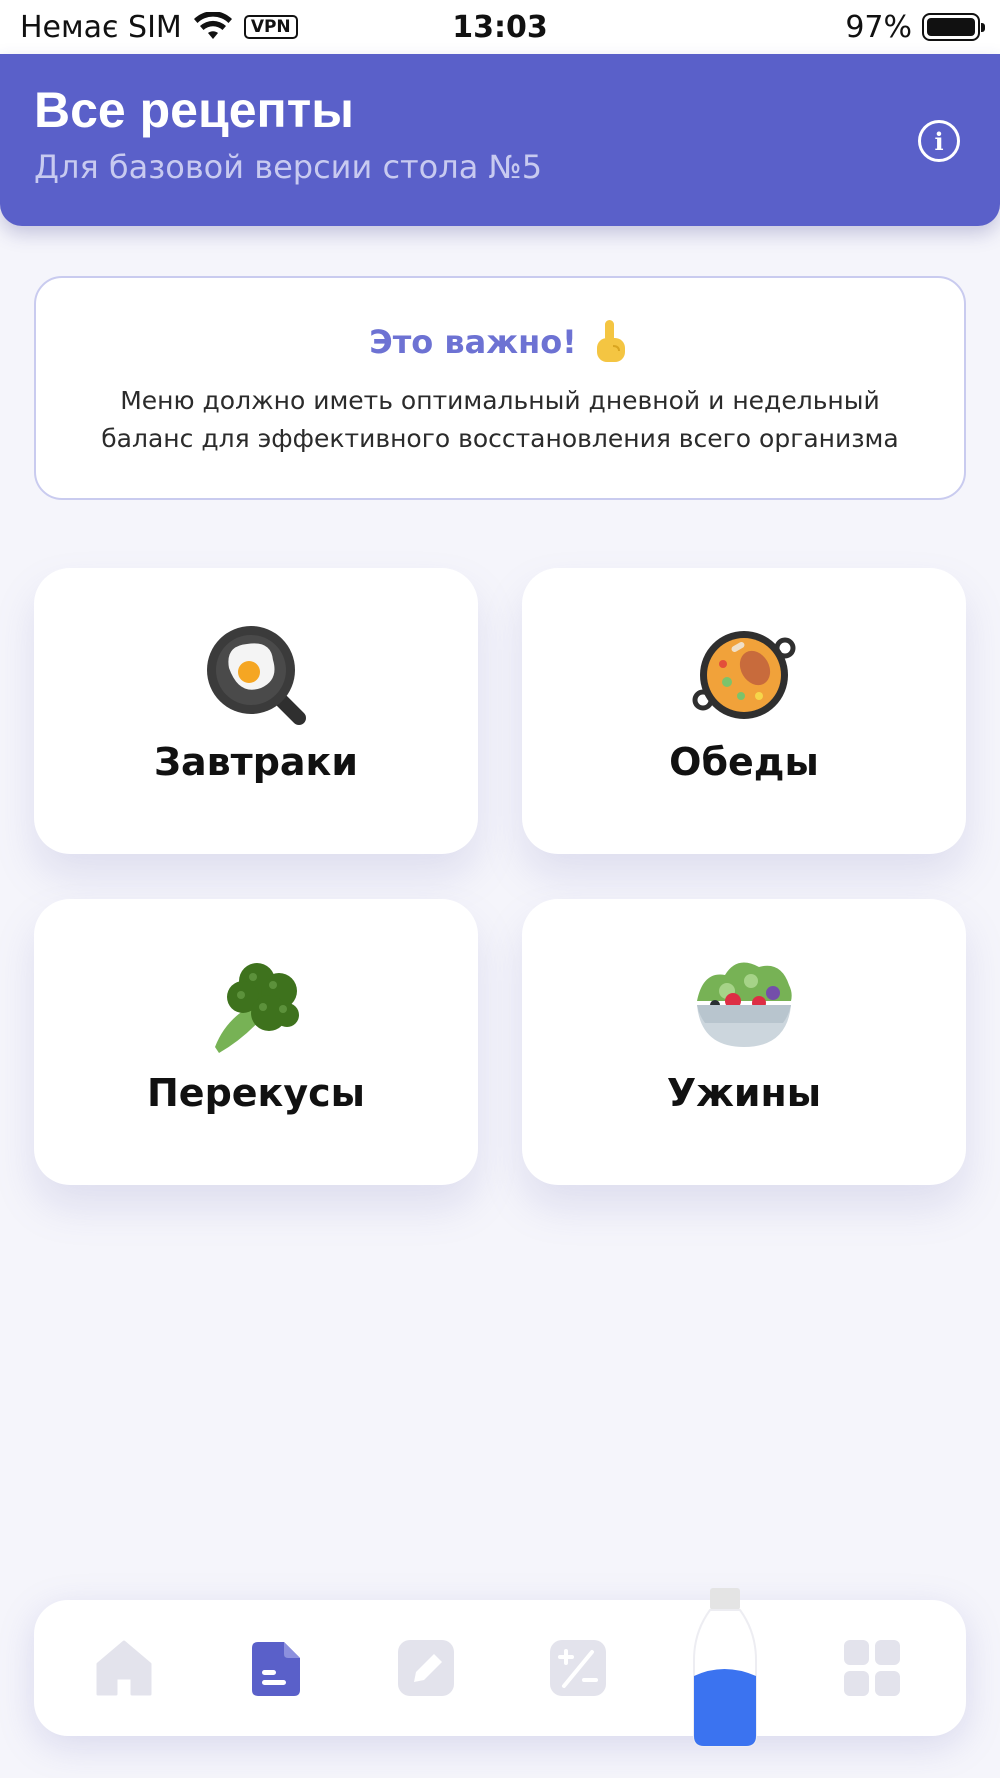 The width and height of the screenshot is (1000, 1778). What do you see at coordinates (101, 27) in the screenshot?
I see `carrier-label: Немає SIM` at bounding box center [101, 27].